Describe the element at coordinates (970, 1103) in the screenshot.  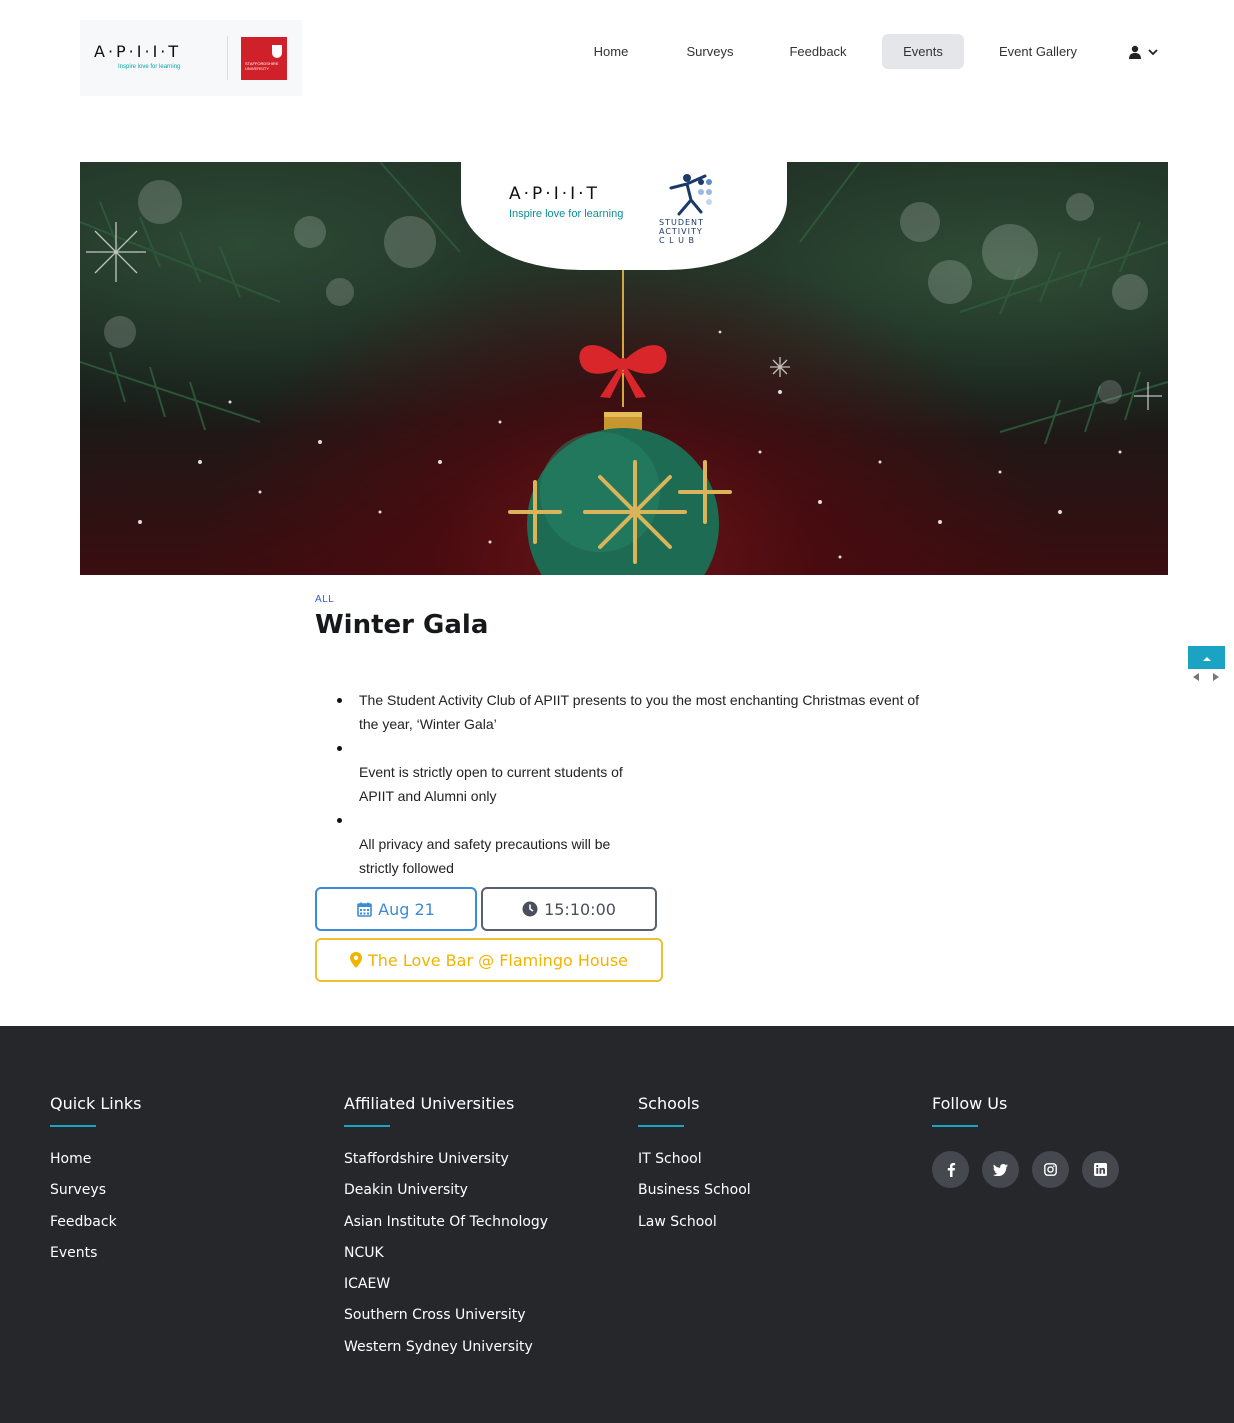
I see `footer-heading: Follow Us` at that location.